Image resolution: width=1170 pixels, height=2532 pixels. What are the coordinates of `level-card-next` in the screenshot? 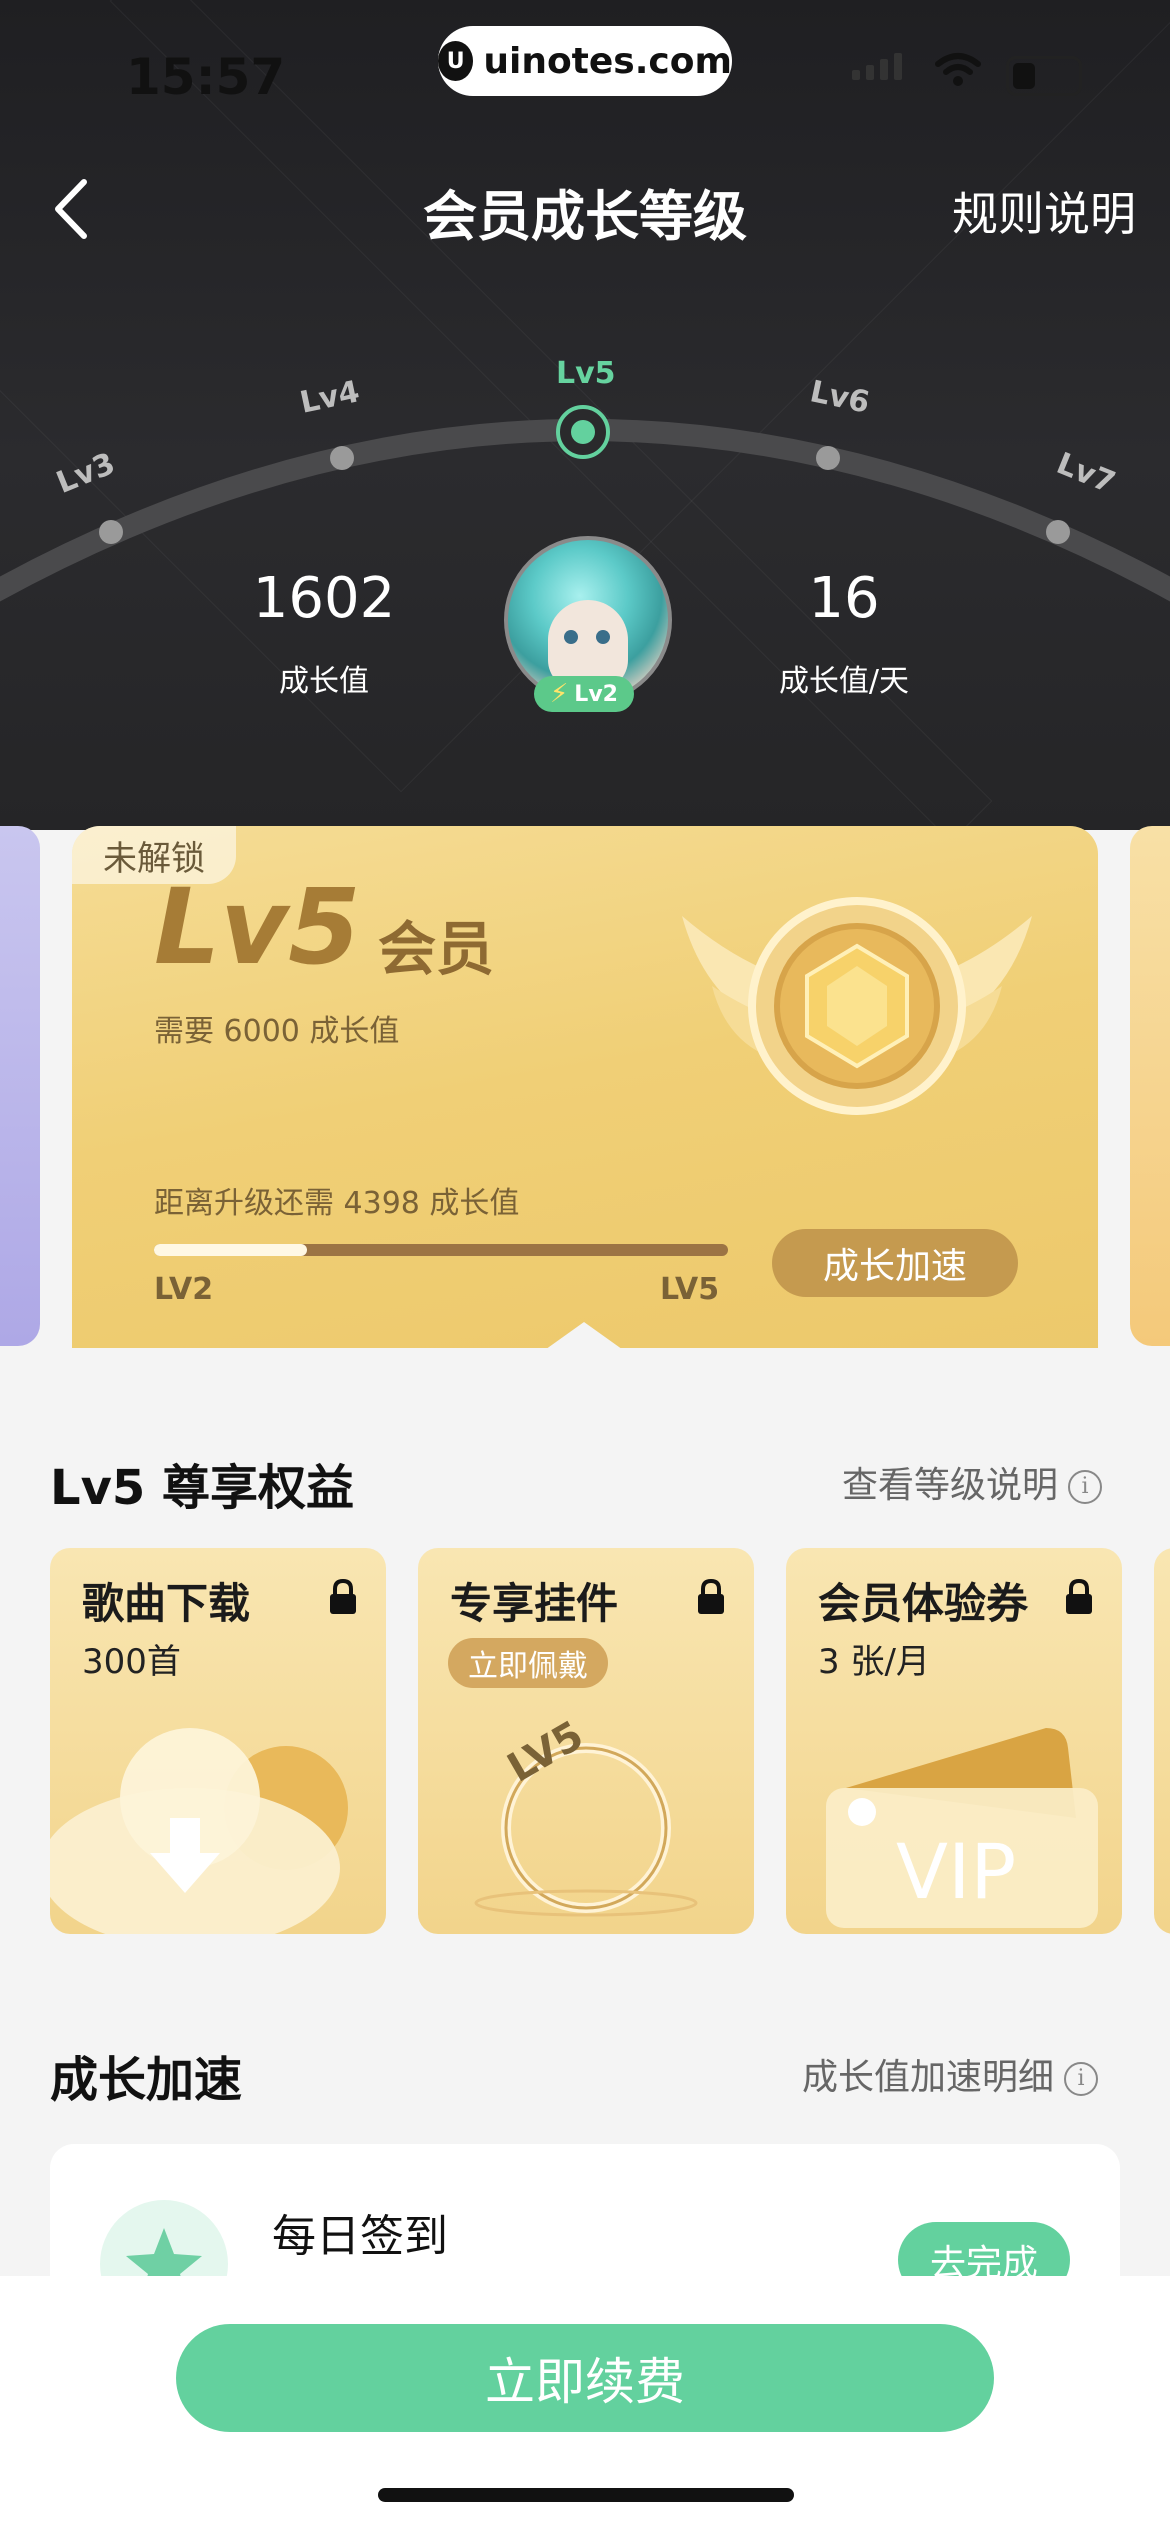 It's located at (1150, 1086).